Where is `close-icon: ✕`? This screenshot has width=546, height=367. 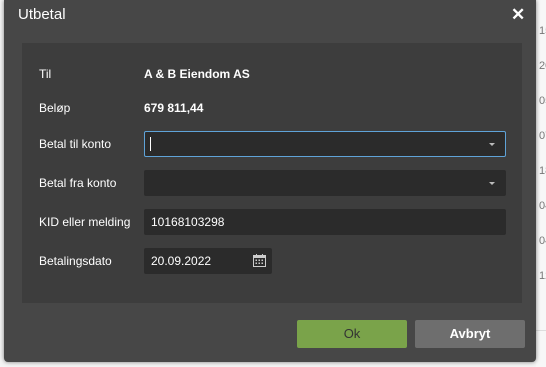
close-icon: ✕ is located at coordinates (518, 15).